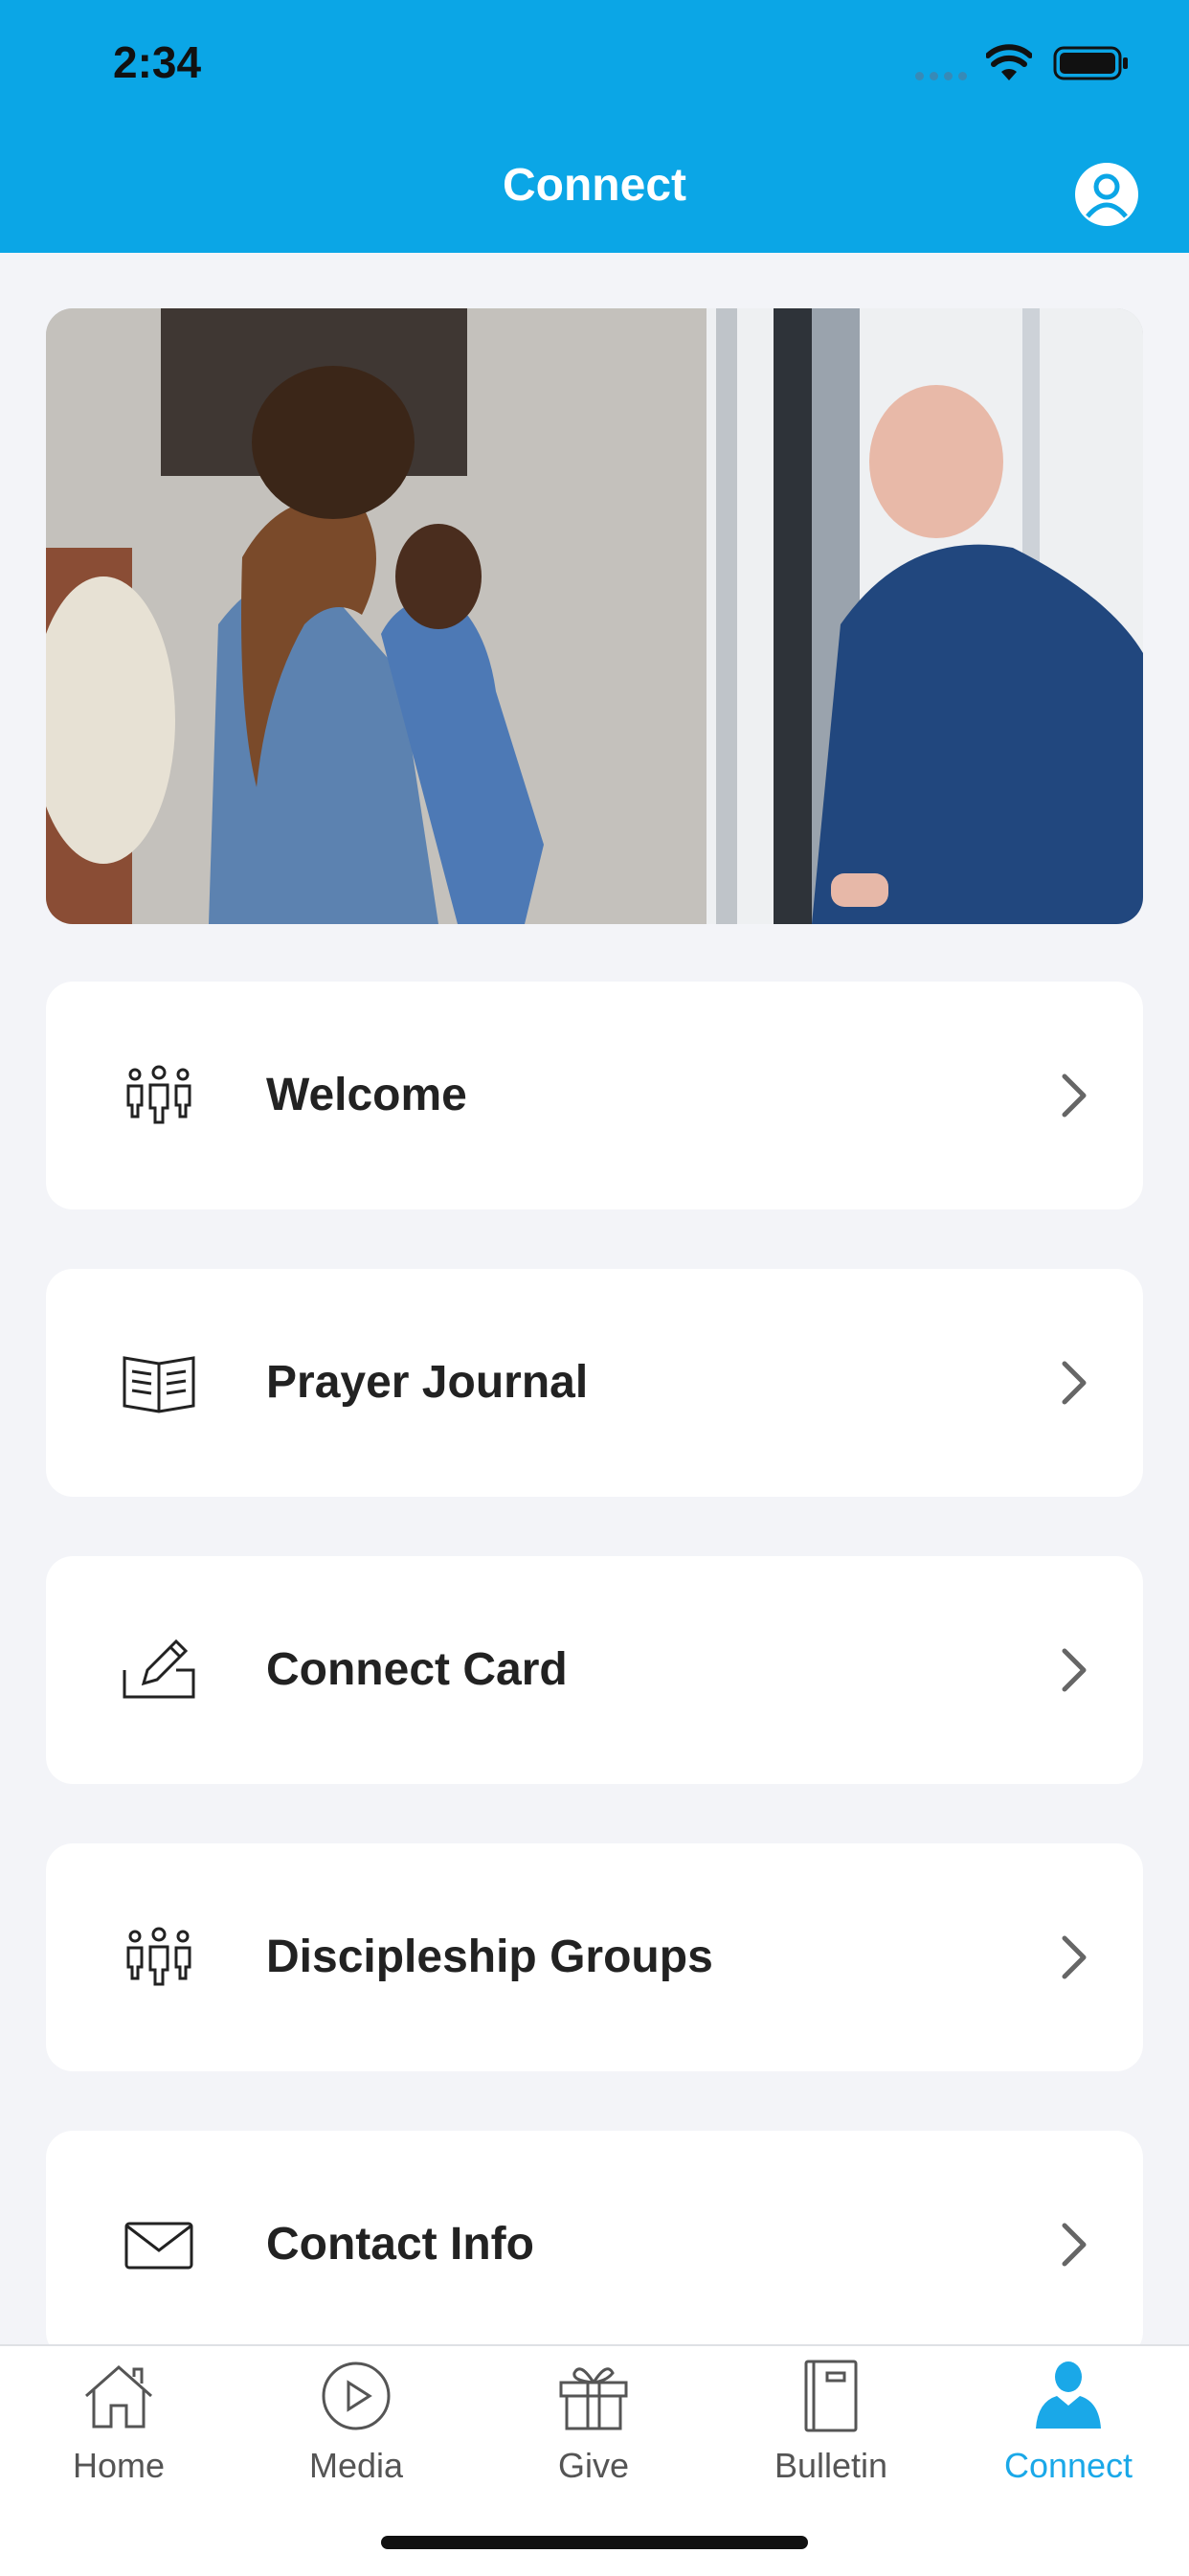  What do you see at coordinates (831, 2396) in the screenshot?
I see `bulletin-book-icon` at bounding box center [831, 2396].